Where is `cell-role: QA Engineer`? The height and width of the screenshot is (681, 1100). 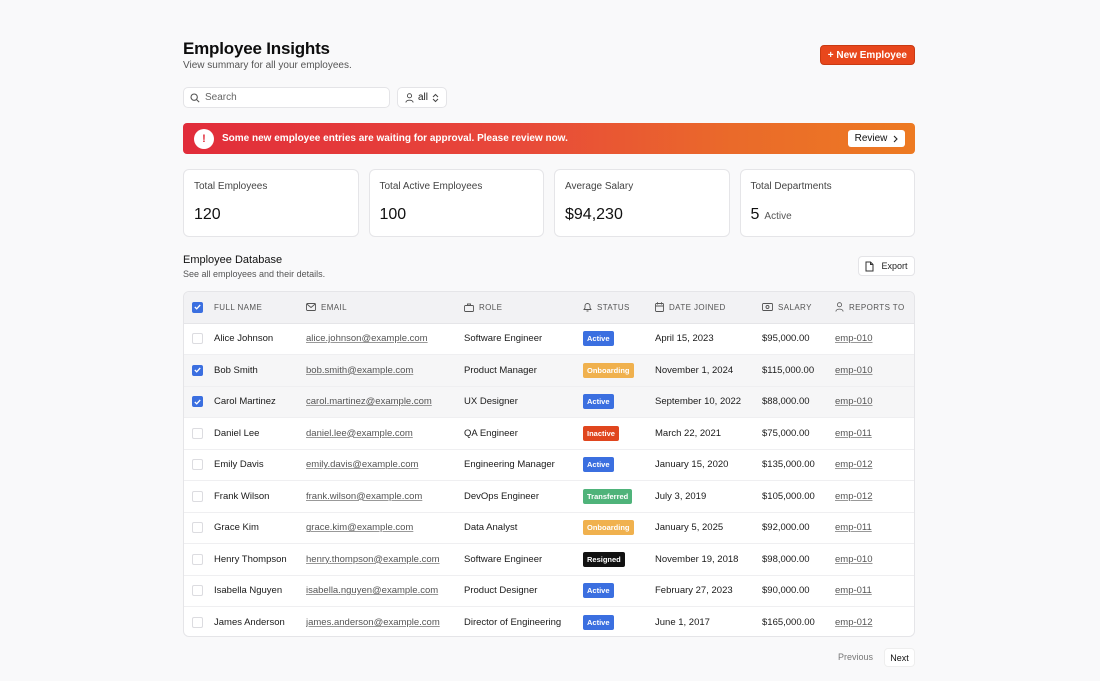
cell-role: QA Engineer is located at coordinates (491, 433).